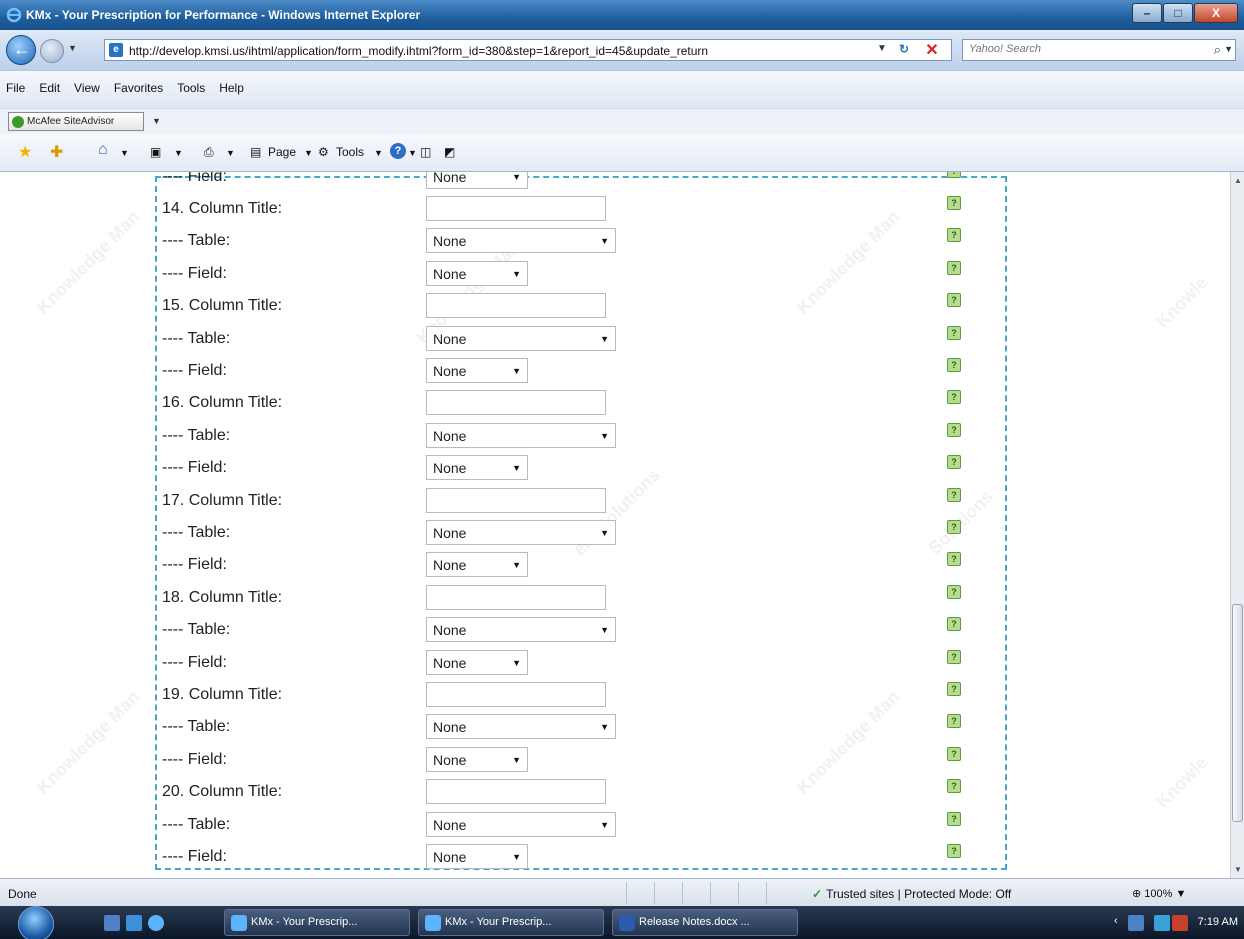 Image resolution: width=1244 pixels, height=939 pixels. I want to click on recent-pages-dropdown-icon: ▼, so click(72, 48).